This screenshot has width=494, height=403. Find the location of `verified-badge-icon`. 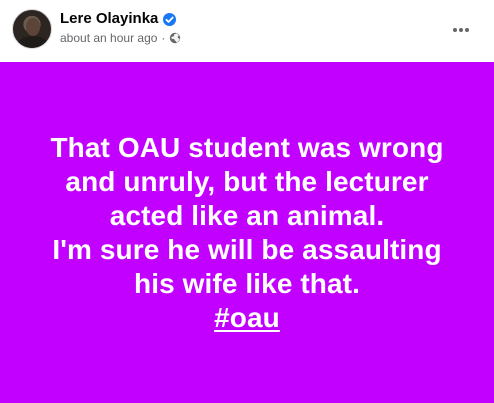

verified-badge-icon is located at coordinates (170, 19).